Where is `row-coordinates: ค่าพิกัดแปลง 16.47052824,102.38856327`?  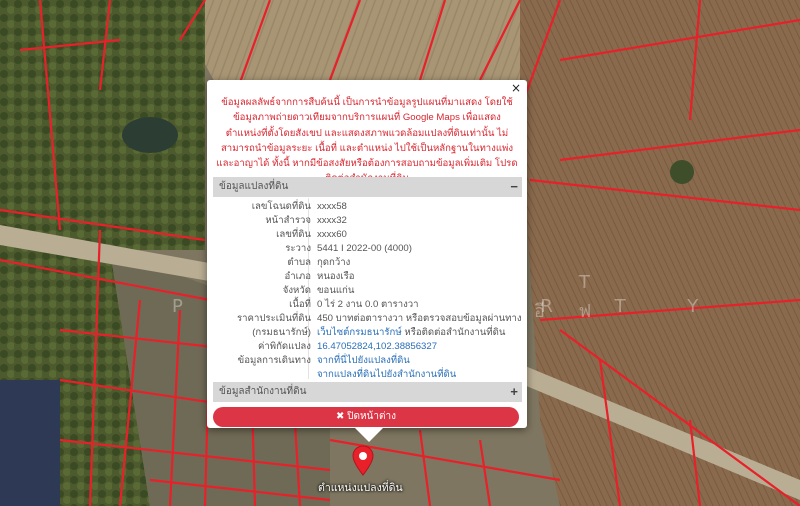
row-coordinates: ค่าพิกัดแปลง 16.47052824,102.38856327 is located at coordinates (347, 347).